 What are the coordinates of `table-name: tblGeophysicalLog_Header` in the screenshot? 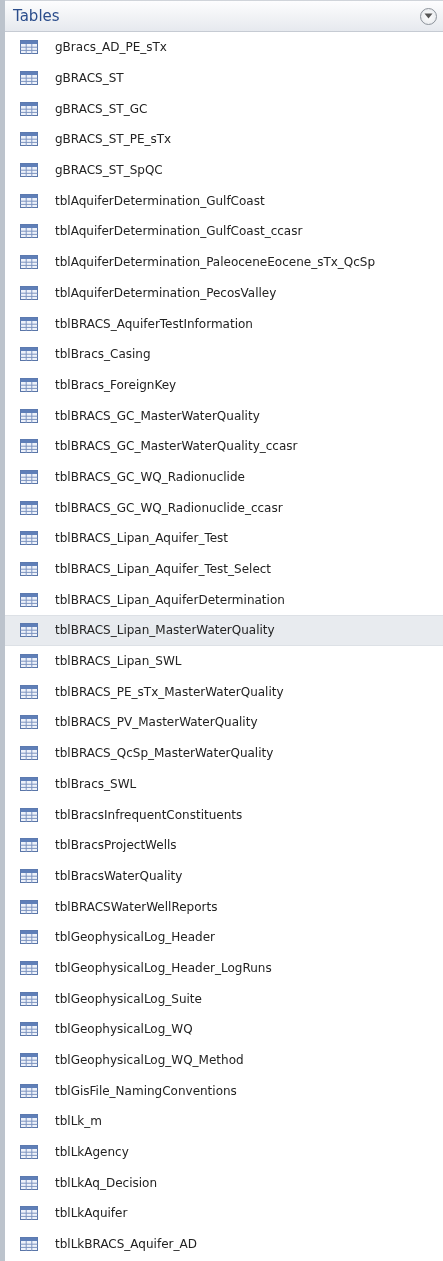 It's located at (135, 937).